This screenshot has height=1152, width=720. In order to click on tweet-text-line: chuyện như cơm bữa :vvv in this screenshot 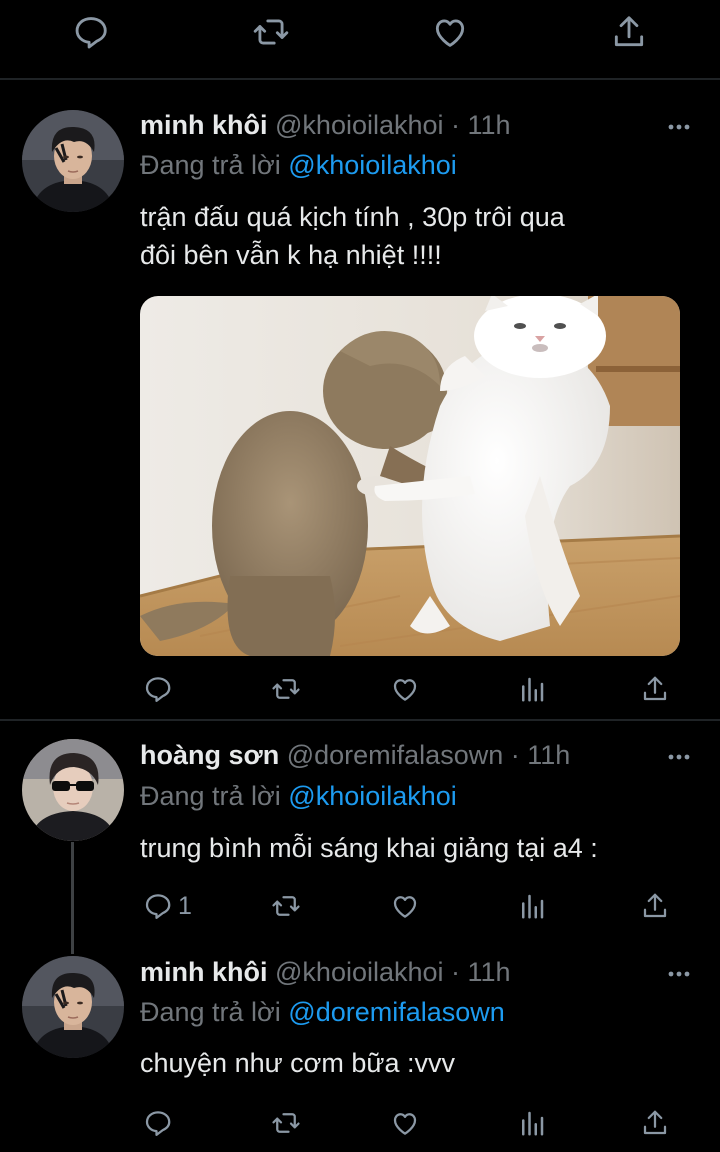, I will do `click(297, 1063)`.